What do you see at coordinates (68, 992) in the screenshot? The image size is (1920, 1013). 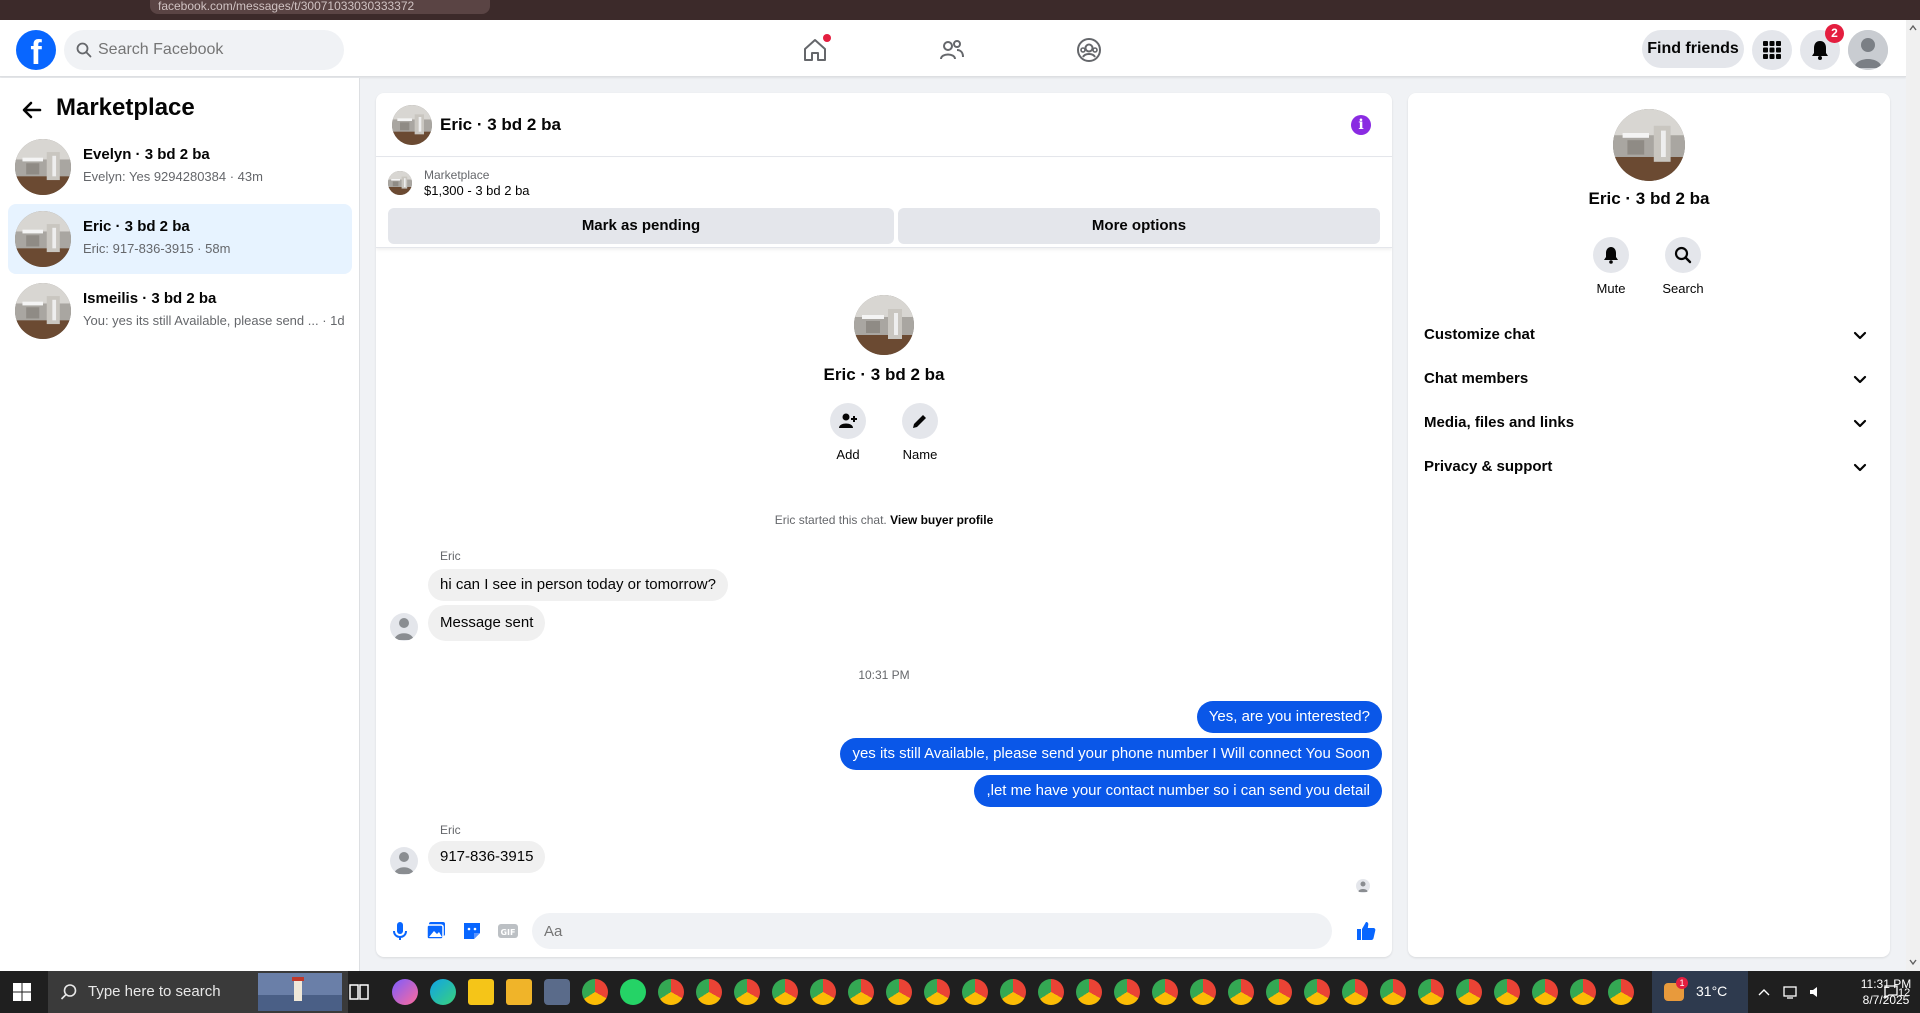 I see `search-icon` at bounding box center [68, 992].